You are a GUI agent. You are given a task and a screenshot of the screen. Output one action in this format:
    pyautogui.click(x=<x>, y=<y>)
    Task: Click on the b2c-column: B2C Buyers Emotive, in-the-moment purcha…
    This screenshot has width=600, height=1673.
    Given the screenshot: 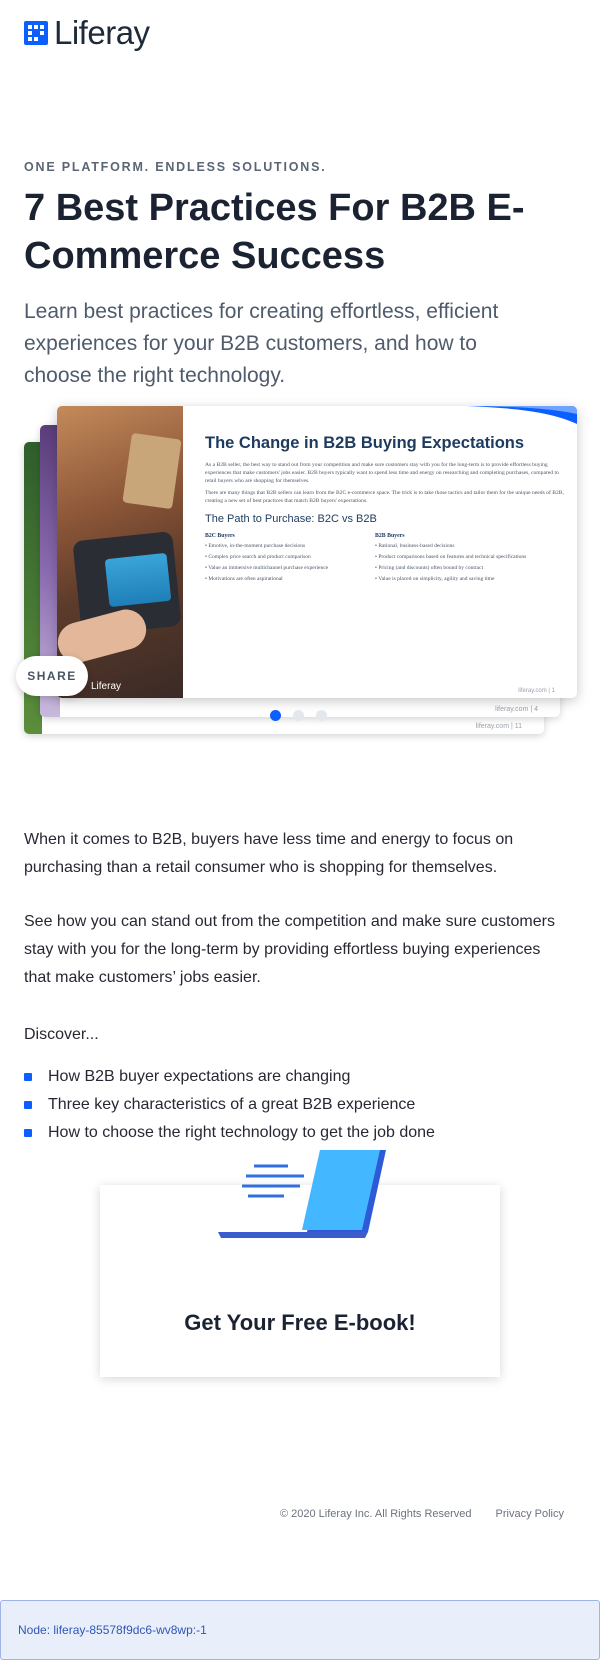 What is the action you would take?
    pyautogui.click(x=285, y=560)
    